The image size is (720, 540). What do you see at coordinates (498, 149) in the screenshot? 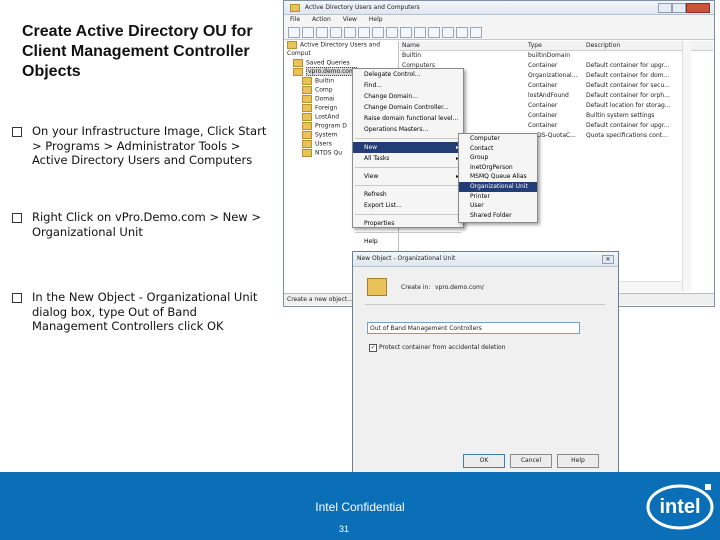
I see `submenu-item-contact: Contact` at bounding box center [498, 149].